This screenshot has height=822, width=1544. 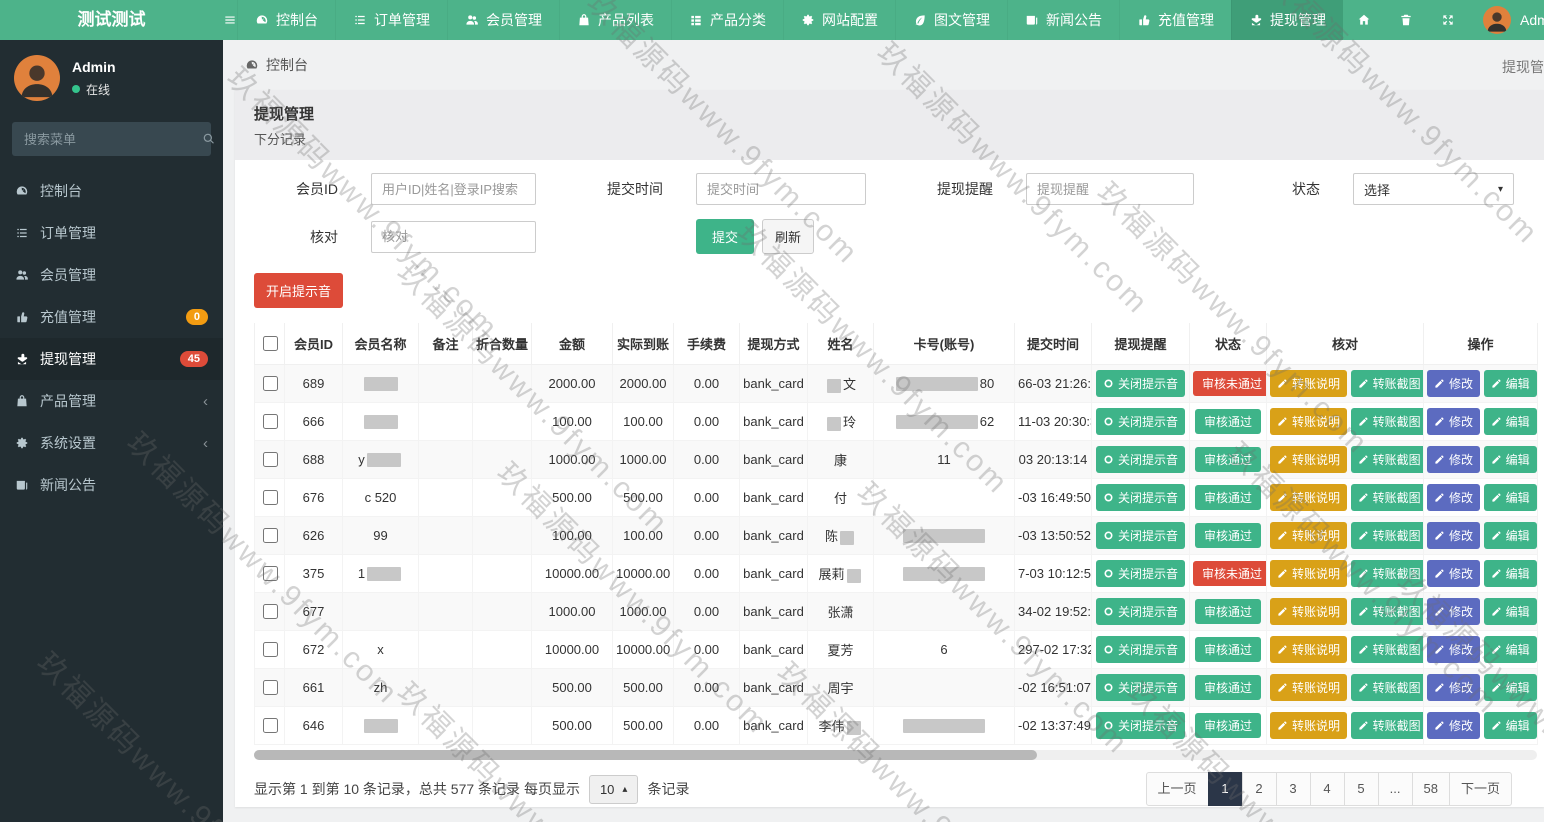 What do you see at coordinates (1406, 20) in the screenshot?
I see `trash-button` at bounding box center [1406, 20].